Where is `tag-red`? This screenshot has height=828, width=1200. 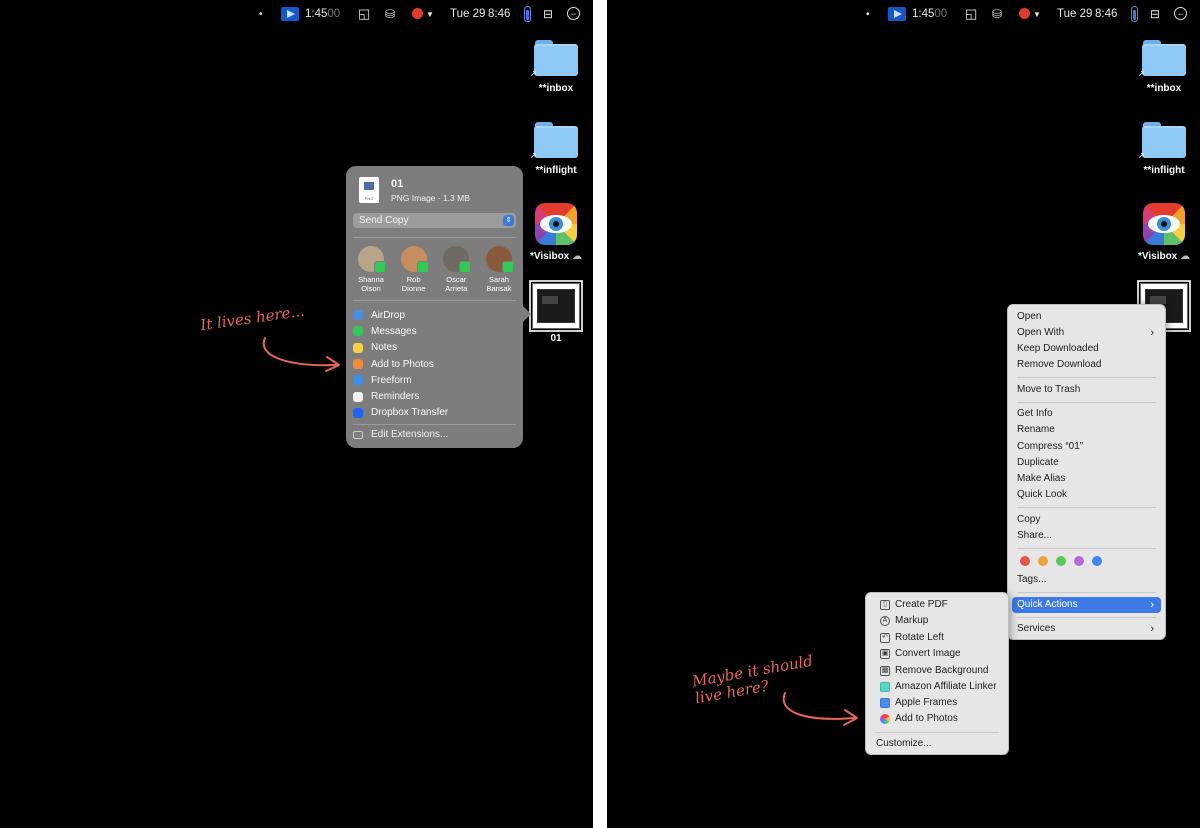
tag-red is located at coordinates (1025, 561).